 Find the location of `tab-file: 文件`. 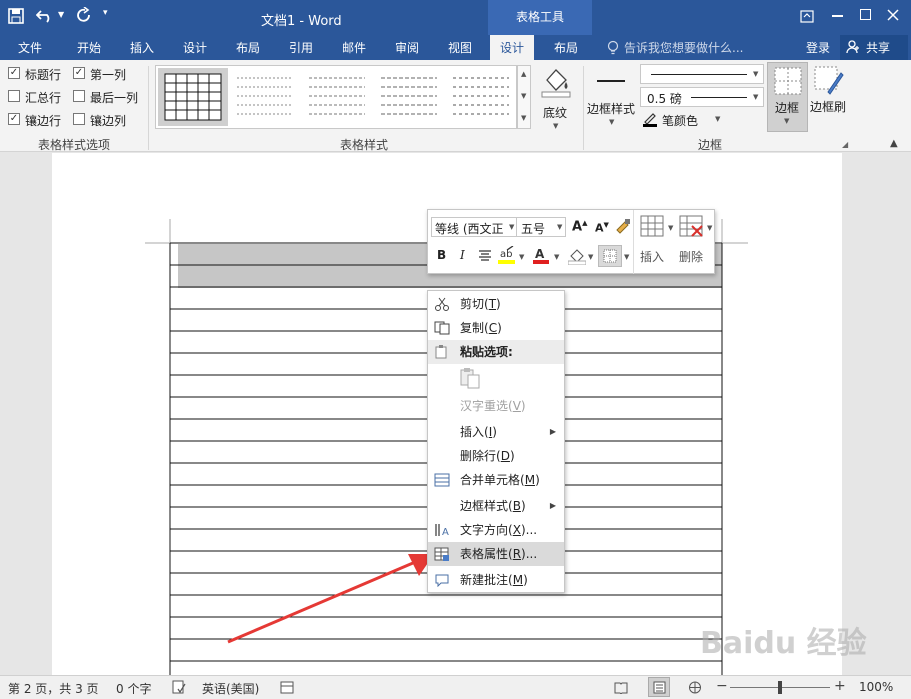

tab-file: 文件 is located at coordinates (30, 47).